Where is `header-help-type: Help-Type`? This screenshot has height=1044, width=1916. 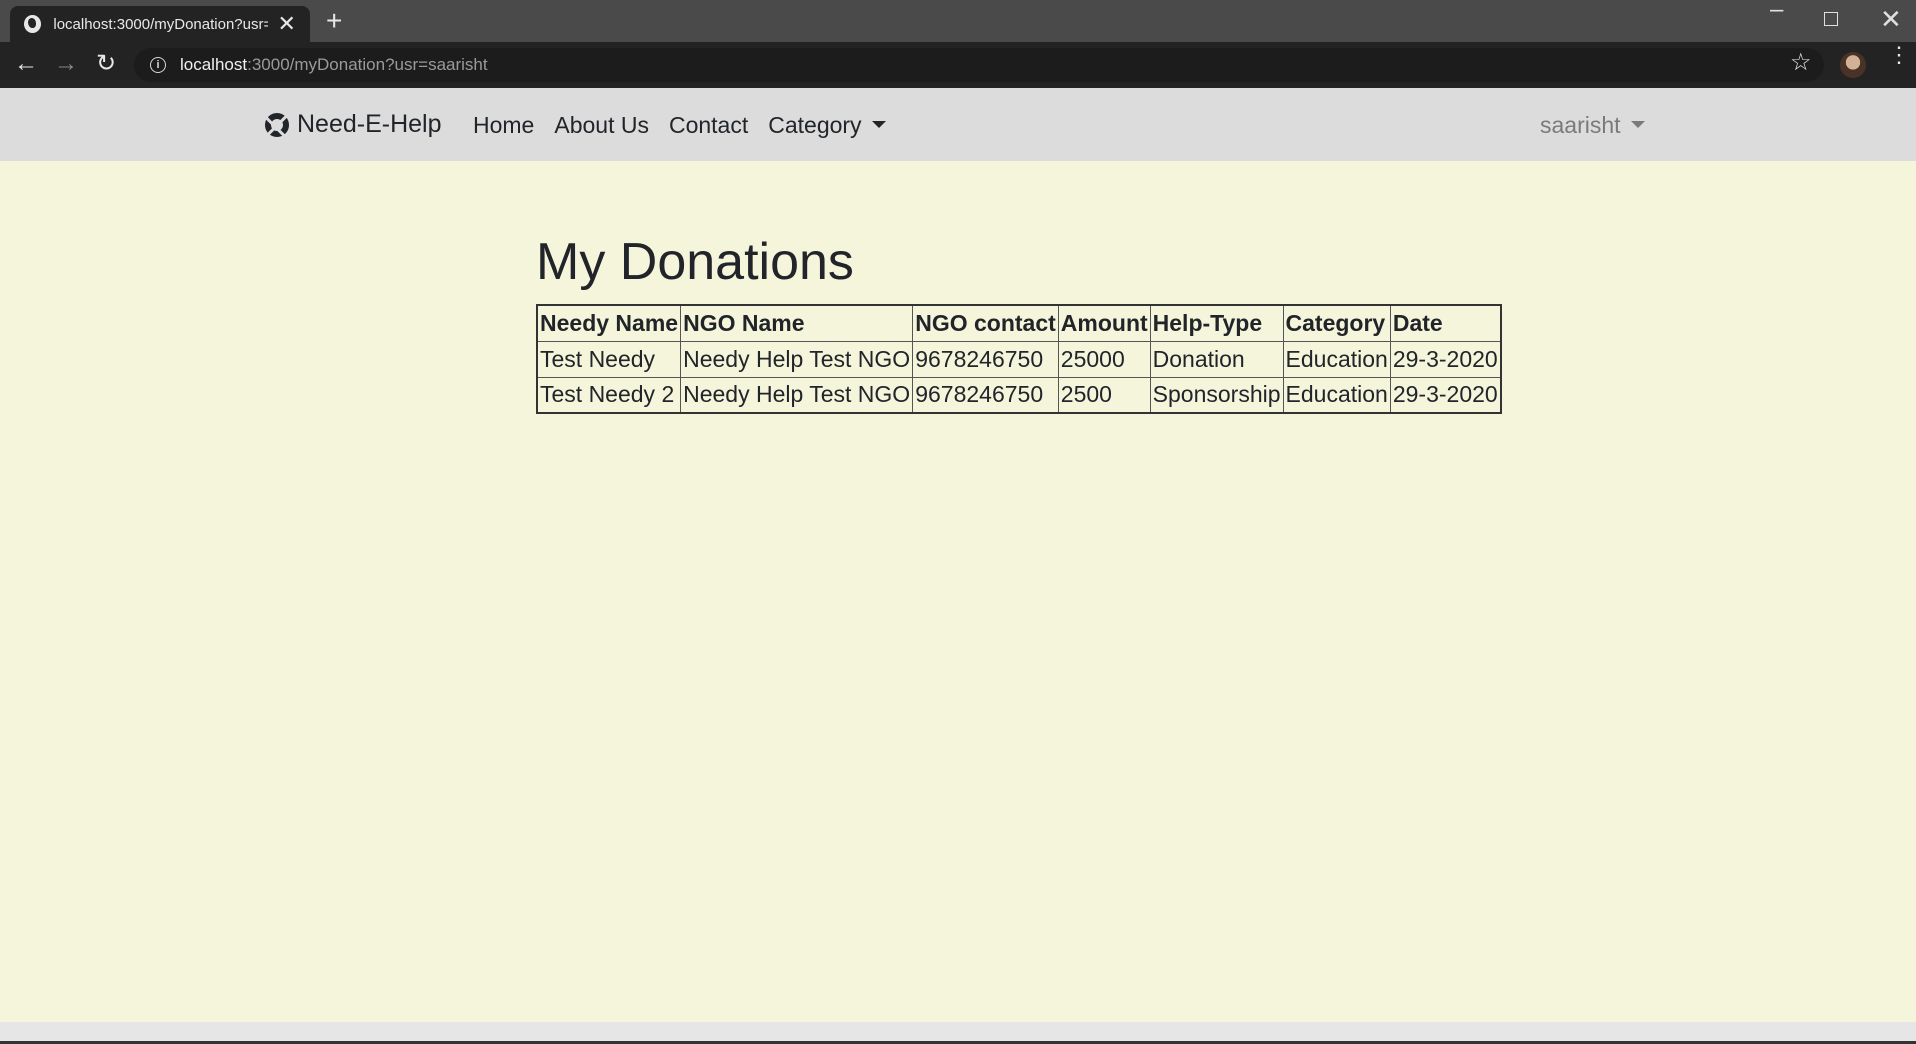
header-help-type: Help-Type is located at coordinates (1216, 323).